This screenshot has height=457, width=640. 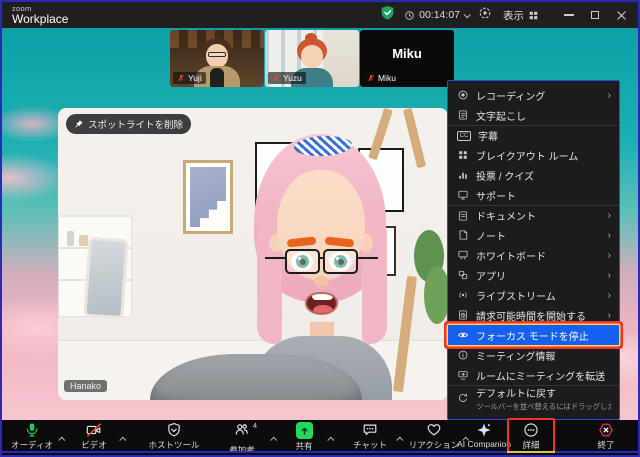 I want to click on audio-options-chevron, so click(x=62, y=438).